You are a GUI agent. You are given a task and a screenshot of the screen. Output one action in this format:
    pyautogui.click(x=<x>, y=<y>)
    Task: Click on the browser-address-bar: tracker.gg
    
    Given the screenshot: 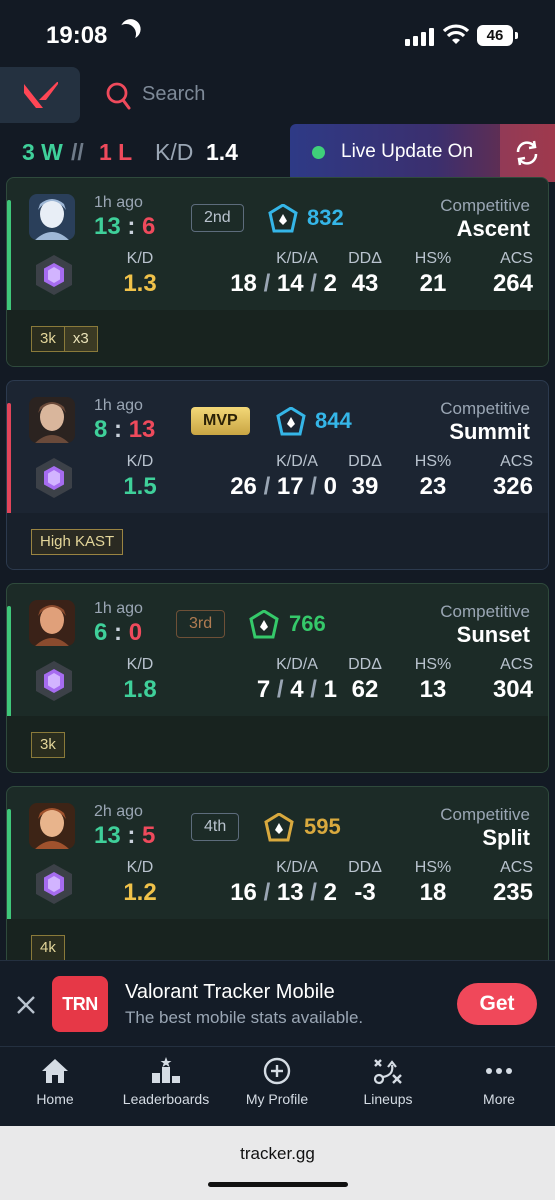 What is the action you would take?
    pyautogui.click(x=277, y=1163)
    